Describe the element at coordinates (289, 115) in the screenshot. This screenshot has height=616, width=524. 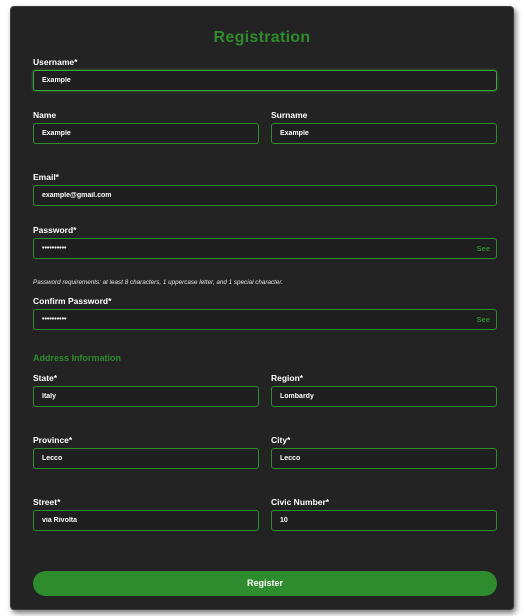
I see `surname-label: Surname` at that location.